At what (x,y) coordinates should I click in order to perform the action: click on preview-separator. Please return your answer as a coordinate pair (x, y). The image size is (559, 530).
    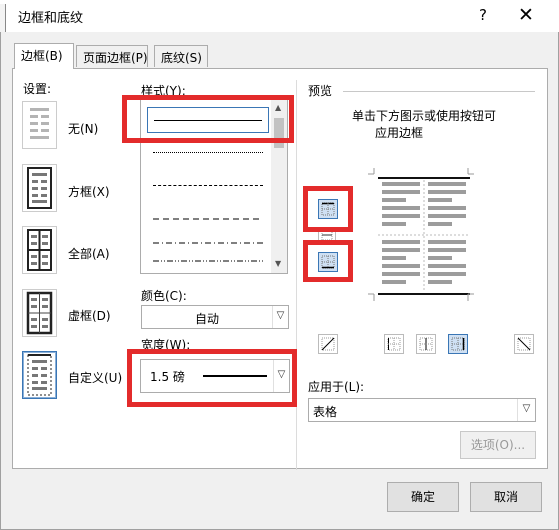
    Looking at the image, I should click on (439, 91).